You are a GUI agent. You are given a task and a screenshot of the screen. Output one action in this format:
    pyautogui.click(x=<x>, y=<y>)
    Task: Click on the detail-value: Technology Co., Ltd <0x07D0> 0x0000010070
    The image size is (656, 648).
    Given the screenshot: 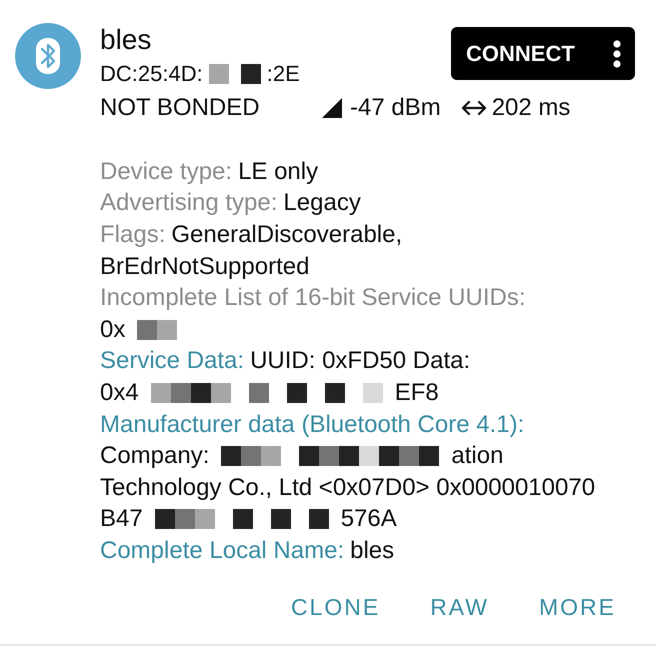 What is the action you would take?
    pyautogui.click(x=348, y=487)
    